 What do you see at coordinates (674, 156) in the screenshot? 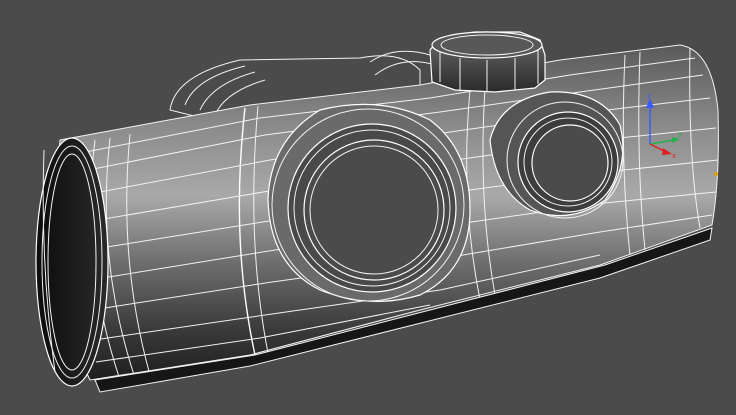
I see `x-axis-label: x` at bounding box center [674, 156].